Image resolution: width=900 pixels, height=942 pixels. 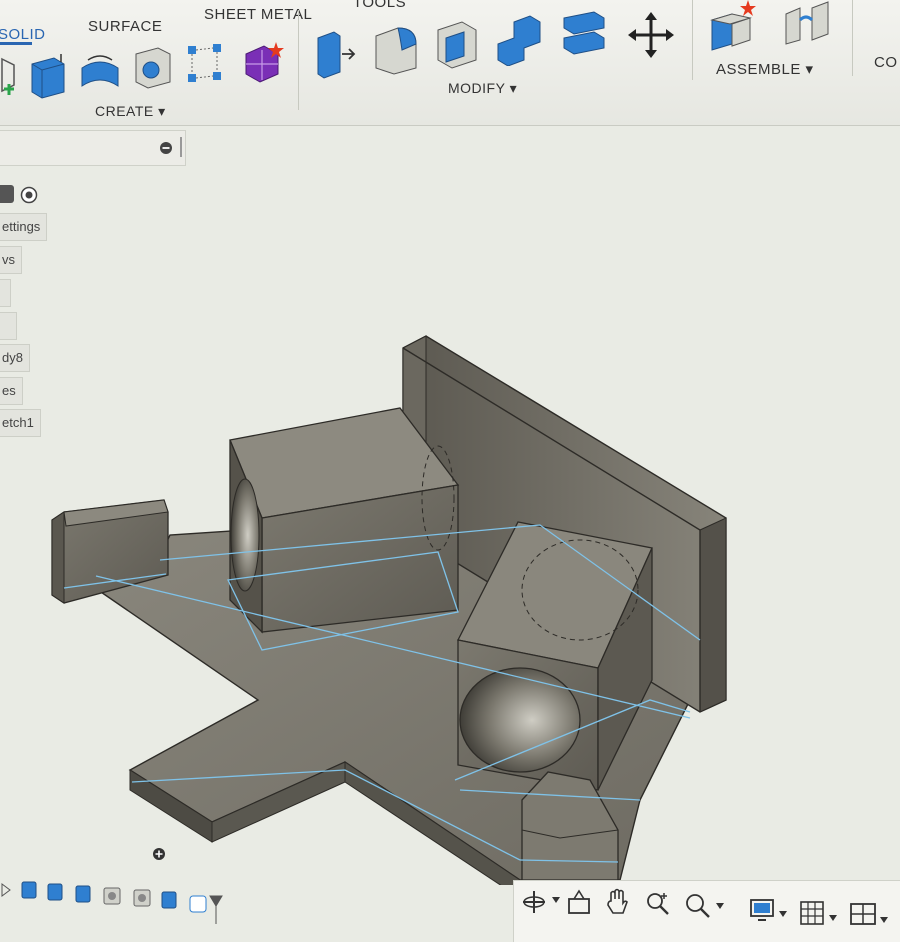 I want to click on zoom-icon, so click(x=658, y=903).